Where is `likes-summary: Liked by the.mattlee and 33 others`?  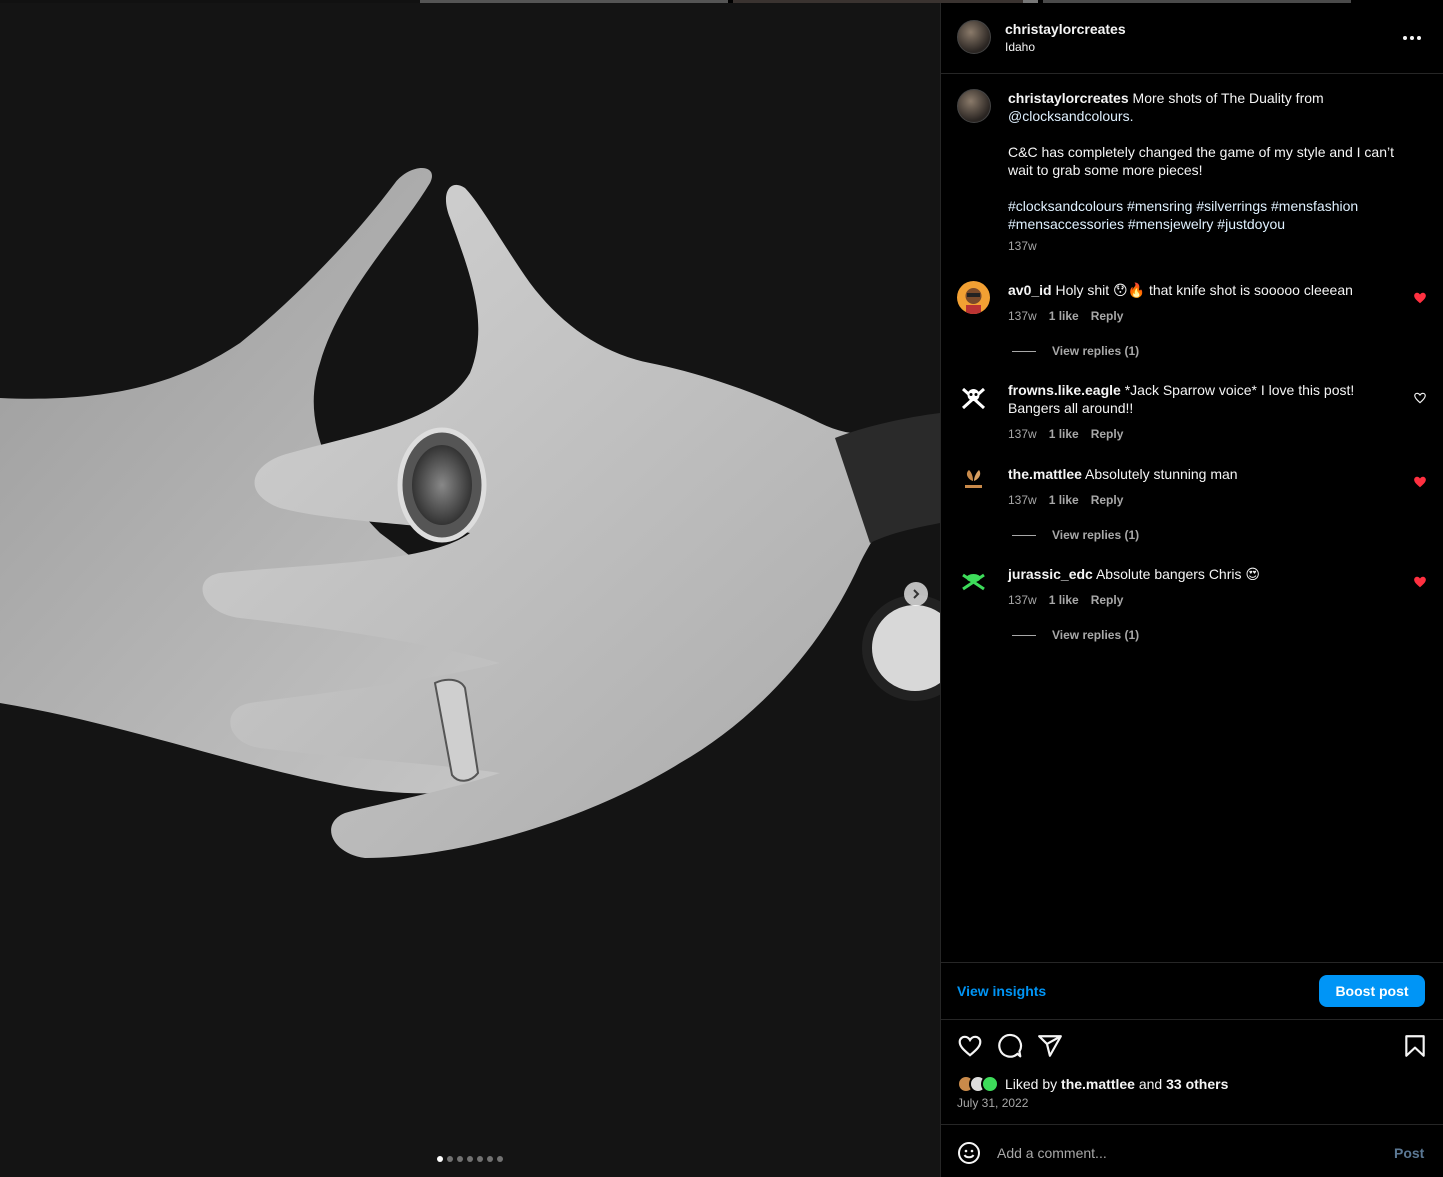
likes-summary: Liked by the.mattlee and 33 others is located at coordinates (1092, 1084).